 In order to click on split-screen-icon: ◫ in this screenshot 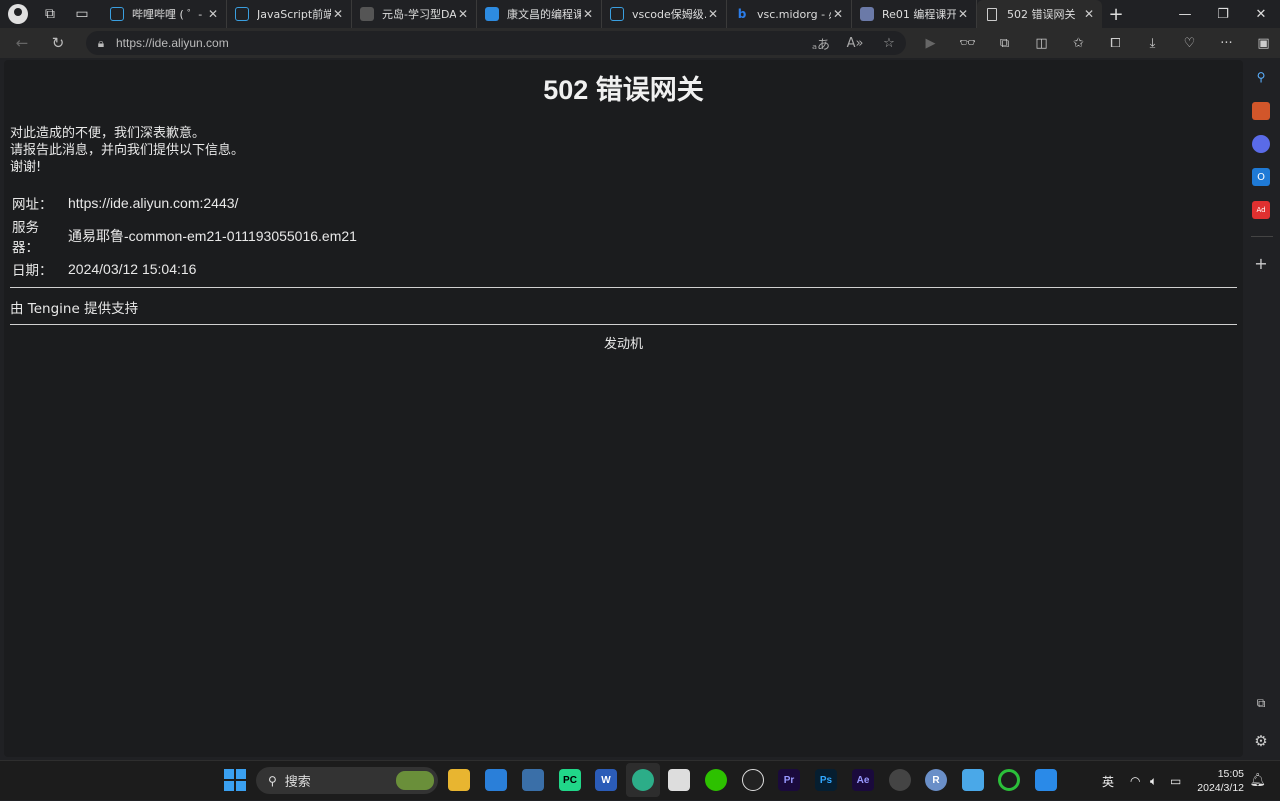, I will do `click(1041, 43)`.